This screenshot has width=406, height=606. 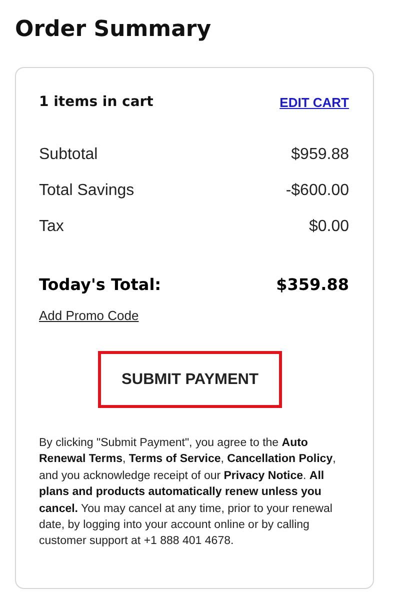 I want to click on page-title: Order Summary, so click(x=113, y=30).